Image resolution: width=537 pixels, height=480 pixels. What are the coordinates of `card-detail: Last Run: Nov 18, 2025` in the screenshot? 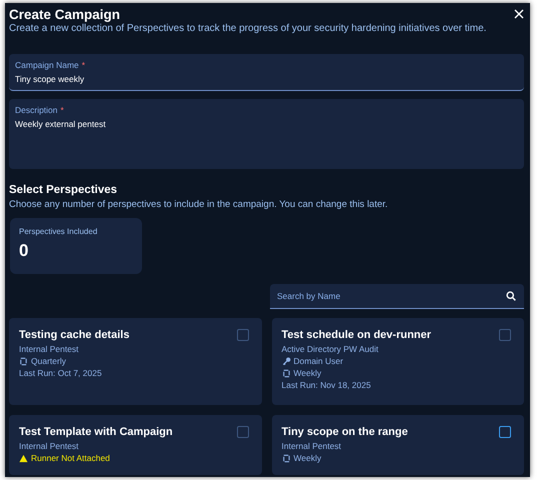 It's located at (327, 385).